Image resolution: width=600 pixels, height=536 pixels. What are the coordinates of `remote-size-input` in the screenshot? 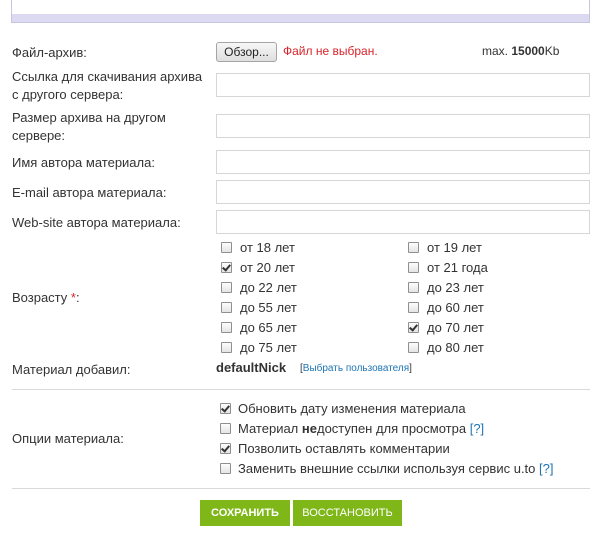 It's located at (403, 126).